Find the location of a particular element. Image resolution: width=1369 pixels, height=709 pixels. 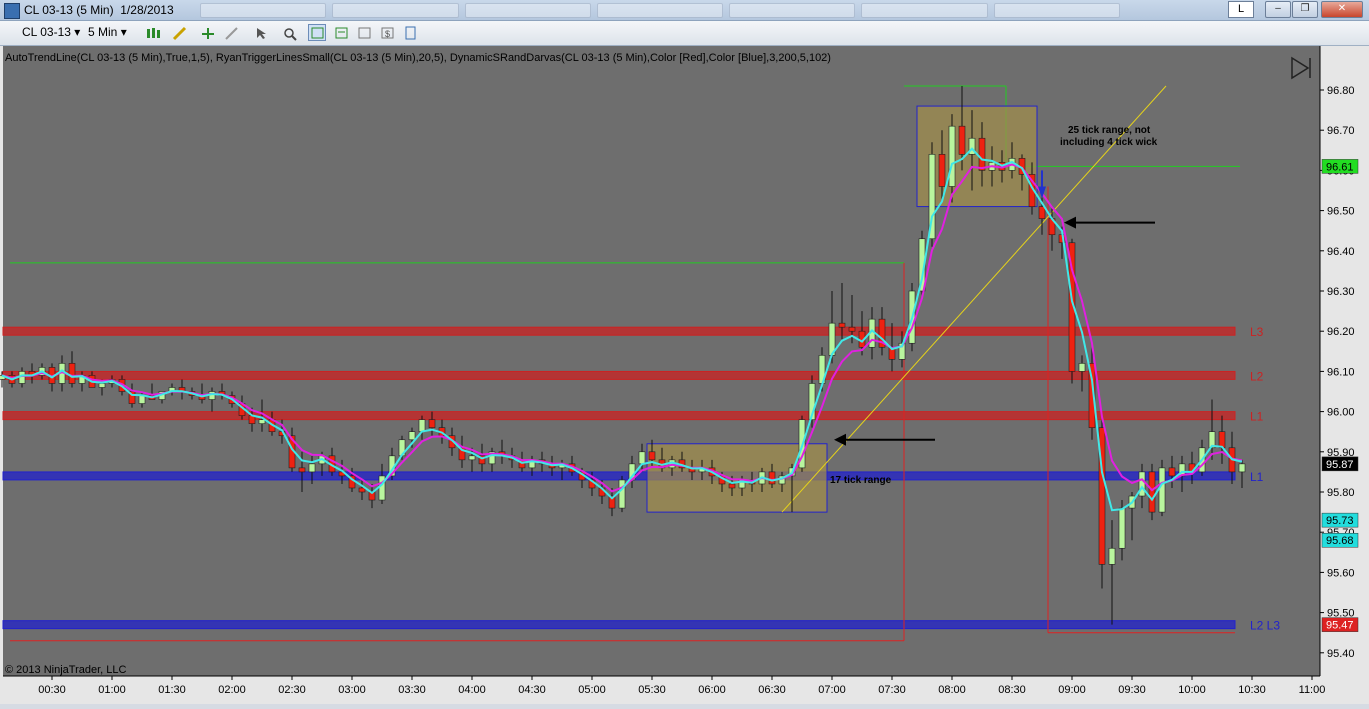

annotation-17-tick: 17 tick range is located at coordinates (861, 480).